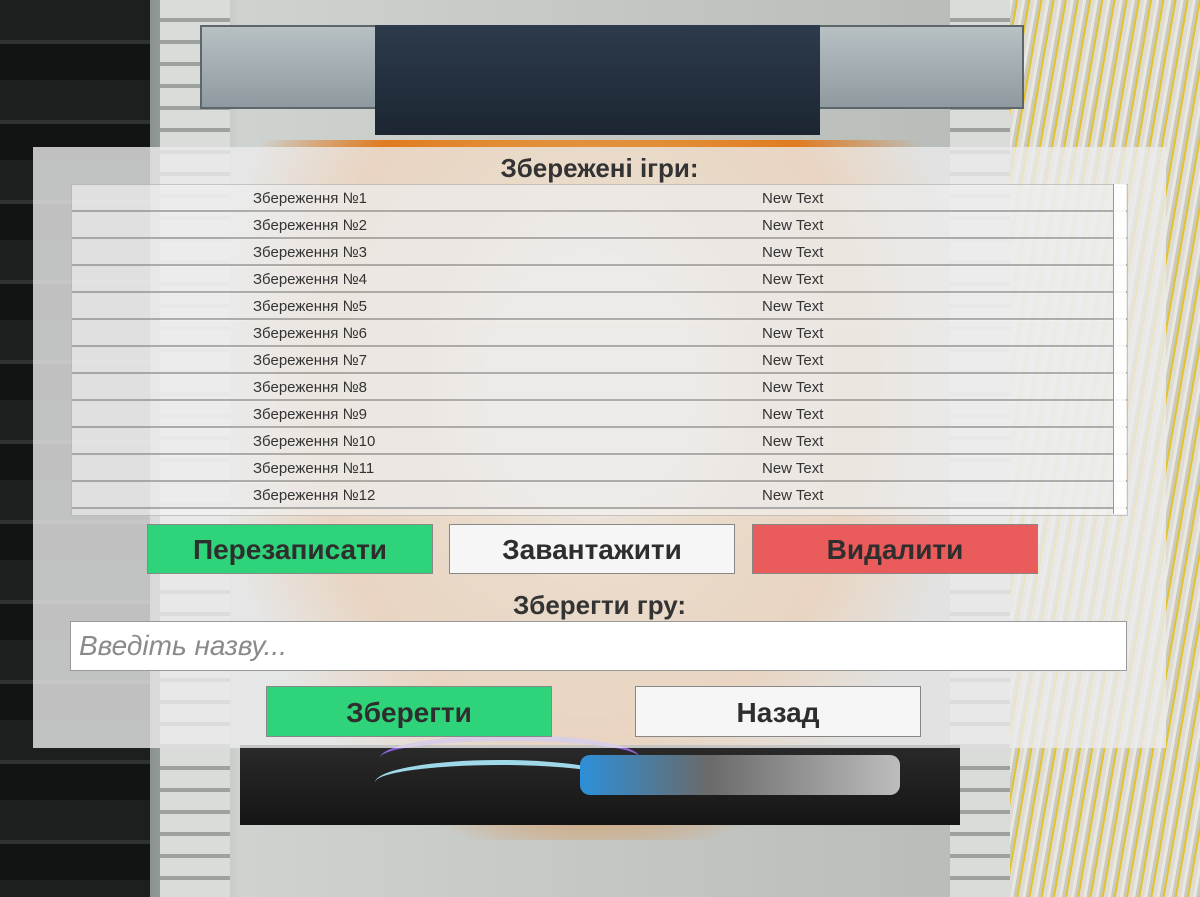 The image size is (1200, 897). I want to click on save-list-item: Збереження №4 New Text, so click(599, 280).